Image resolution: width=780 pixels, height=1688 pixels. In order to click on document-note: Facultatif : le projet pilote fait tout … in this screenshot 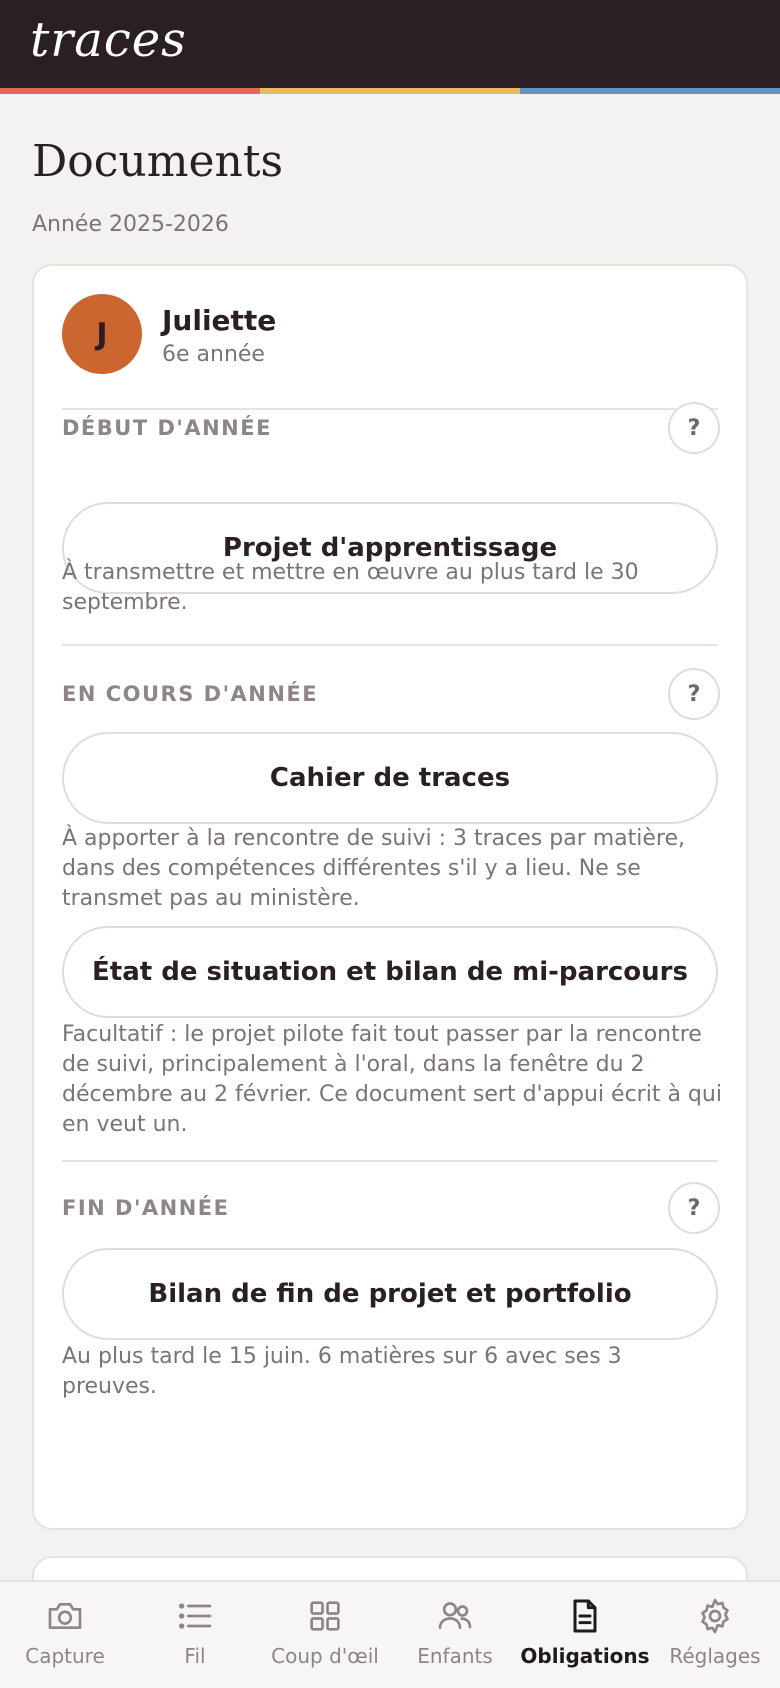, I will do `click(392, 1079)`.